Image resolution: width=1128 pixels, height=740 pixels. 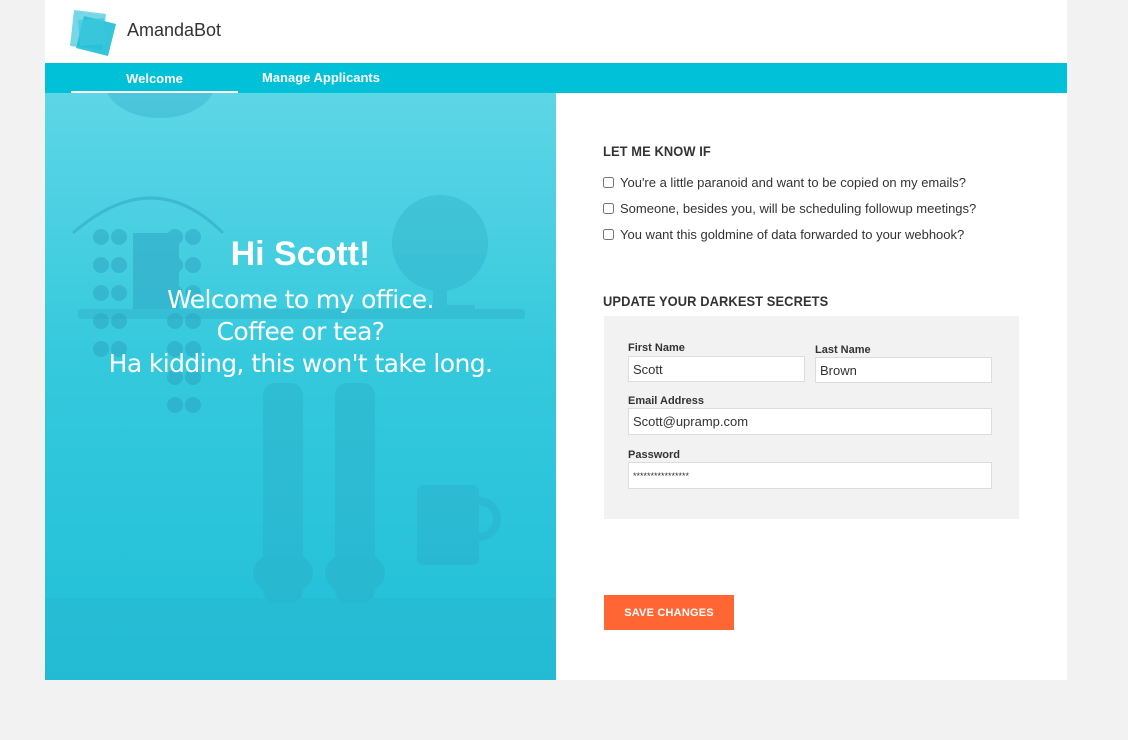 What do you see at coordinates (93, 33) in the screenshot?
I see `amandabot-logo-icon` at bounding box center [93, 33].